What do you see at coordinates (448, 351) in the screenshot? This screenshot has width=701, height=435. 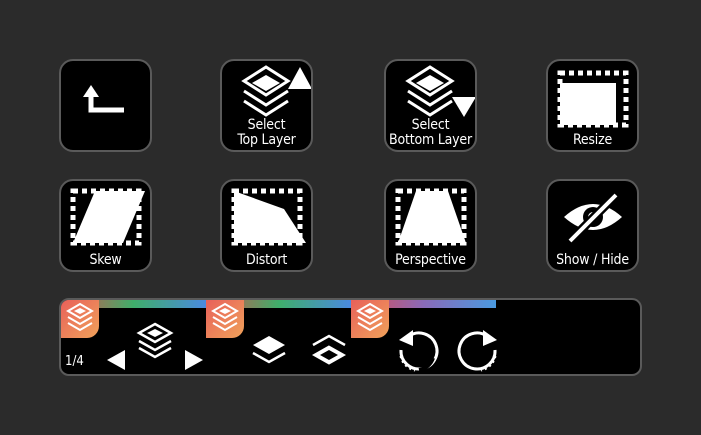 I see `rotate-dial` at bounding box center [448, 351].